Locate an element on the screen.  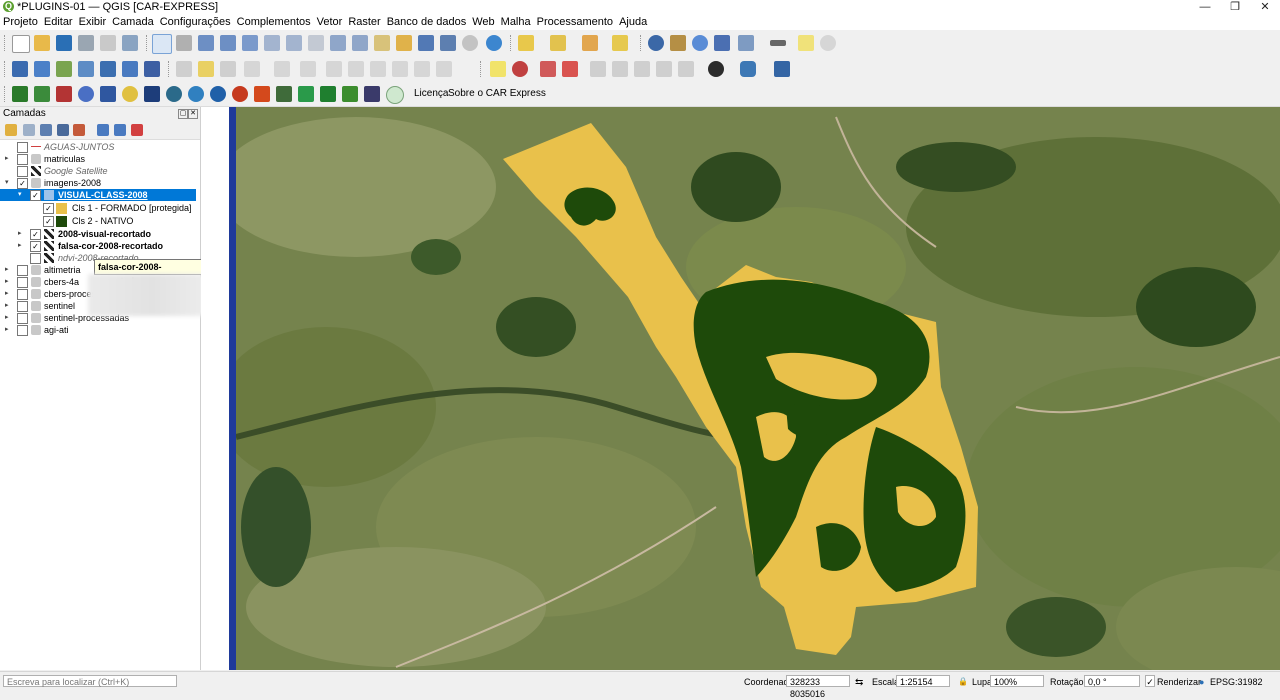
layout-manager-icon is located at coordinates (130, 43).